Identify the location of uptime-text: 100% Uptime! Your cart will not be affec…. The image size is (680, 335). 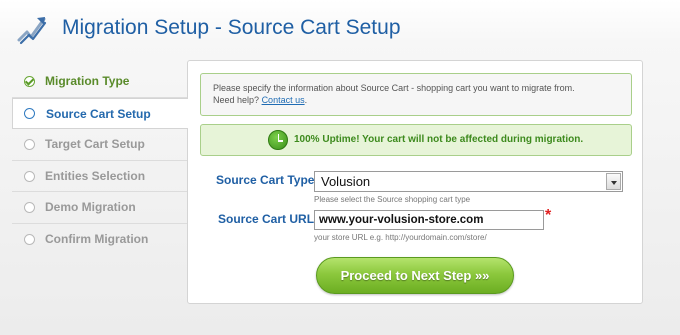
(439, 139).